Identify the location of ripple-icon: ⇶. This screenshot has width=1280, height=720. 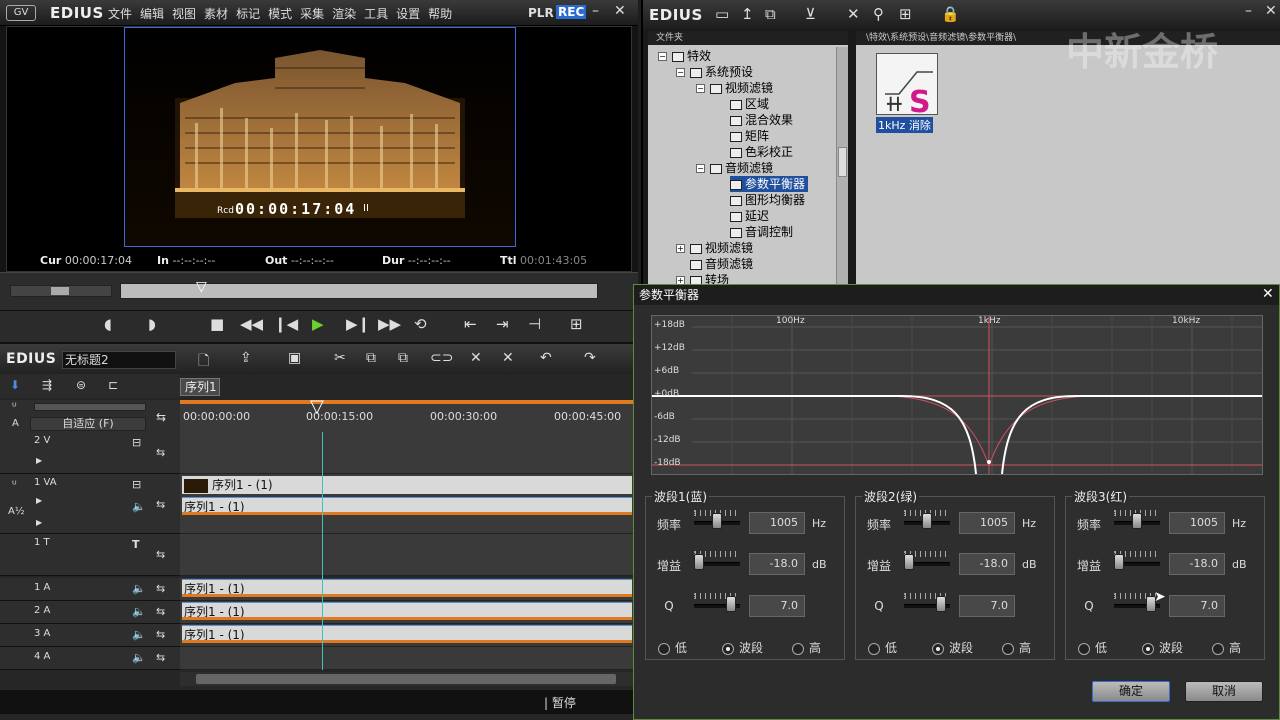
(47, 385).